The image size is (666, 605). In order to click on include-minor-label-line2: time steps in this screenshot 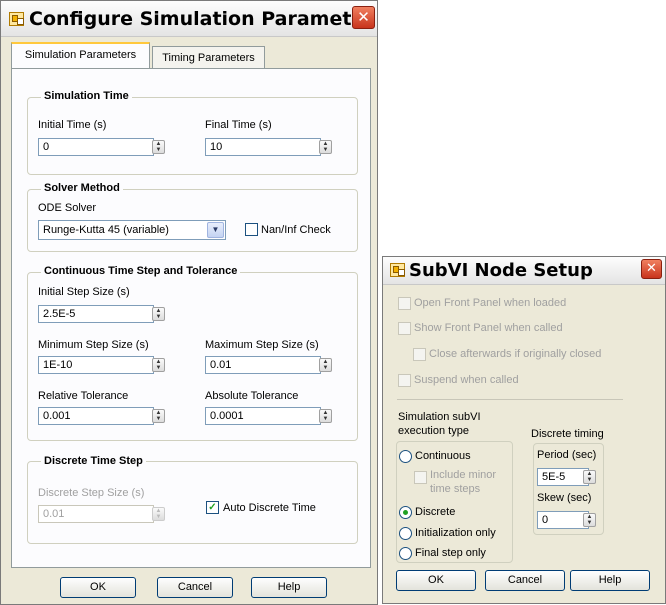, I will do `click(455, 489)`.